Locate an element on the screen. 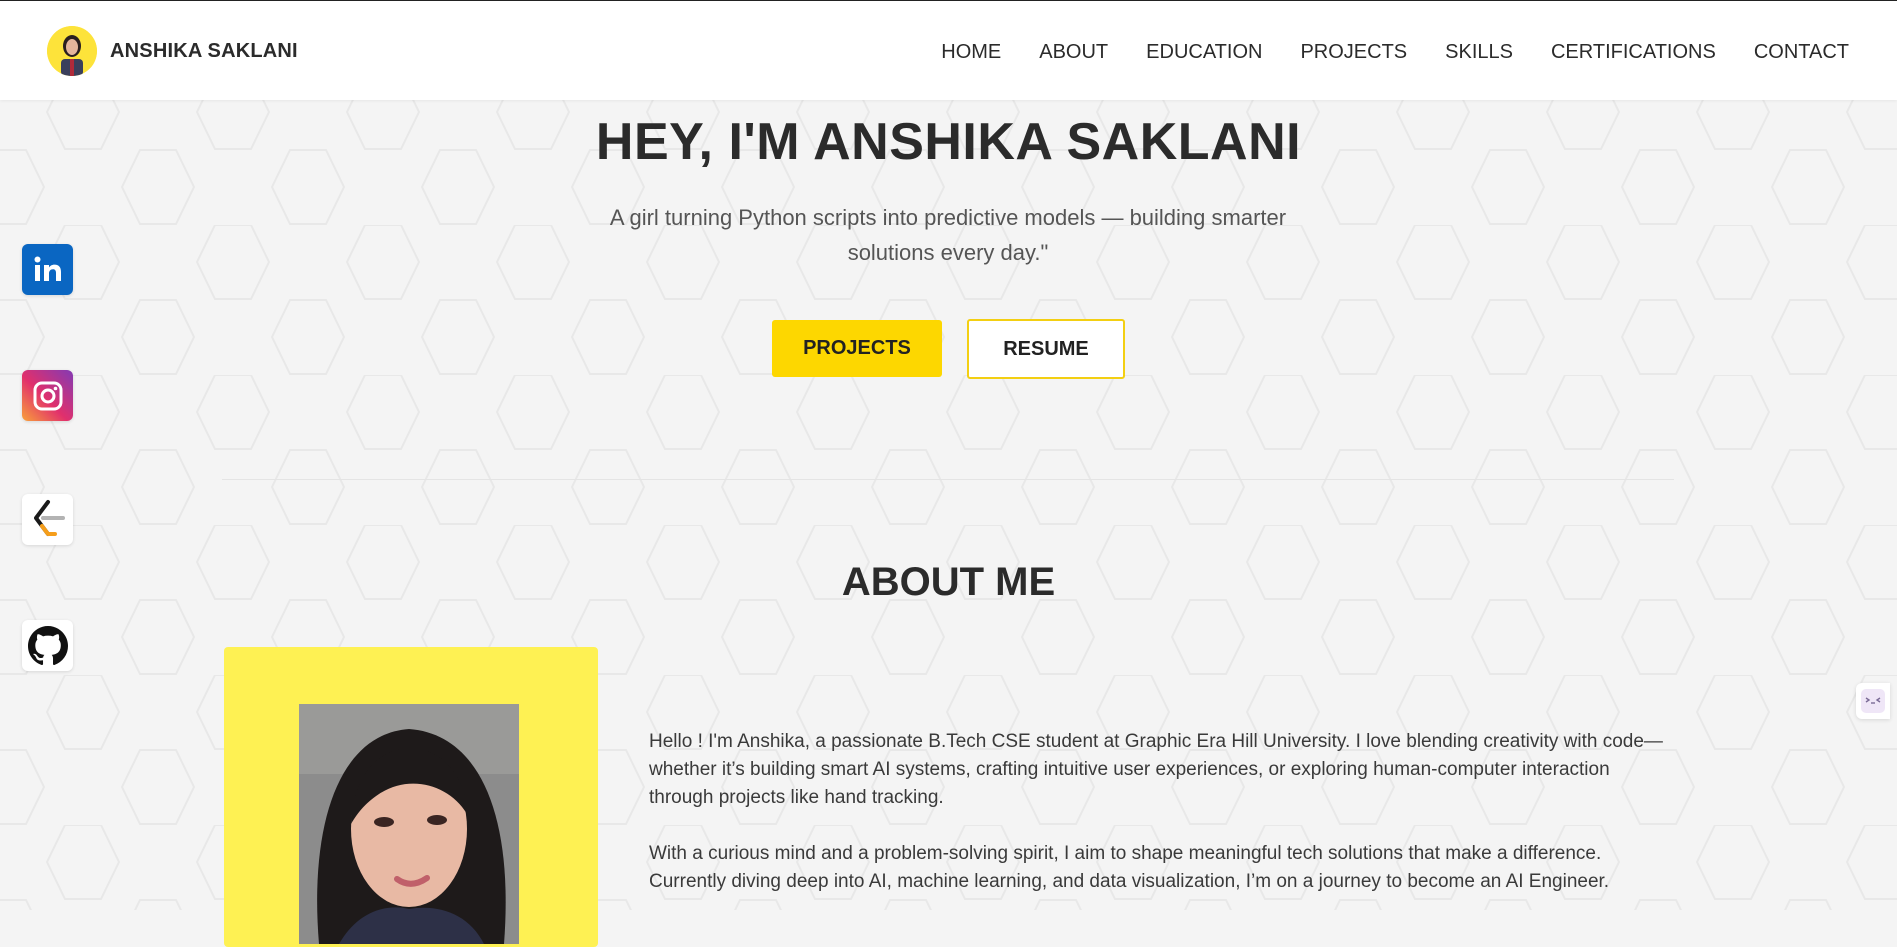 Image resolution: width=1897 pixels, height=947 pixels. profile-photo-icon is located at coordinates (72, 51).